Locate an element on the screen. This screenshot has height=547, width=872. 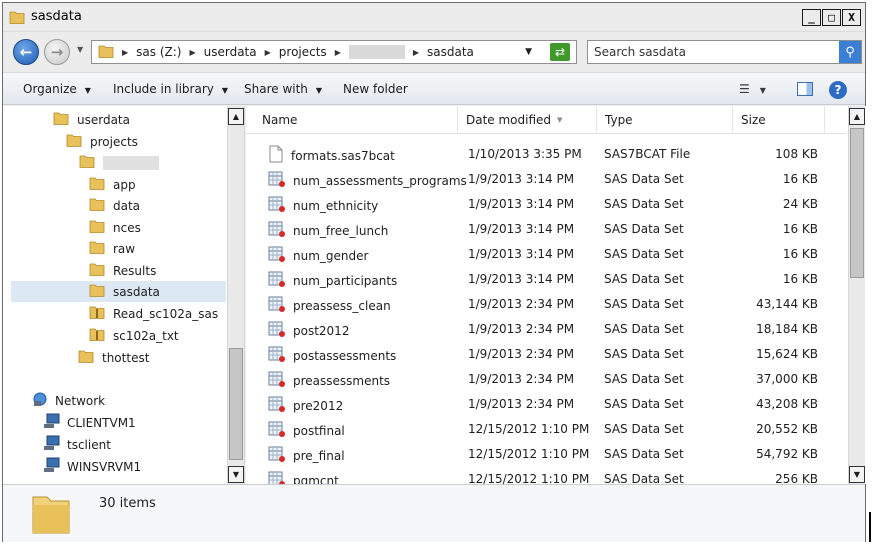
file-size: 20,552 KB is located at coordinates (787, 429).